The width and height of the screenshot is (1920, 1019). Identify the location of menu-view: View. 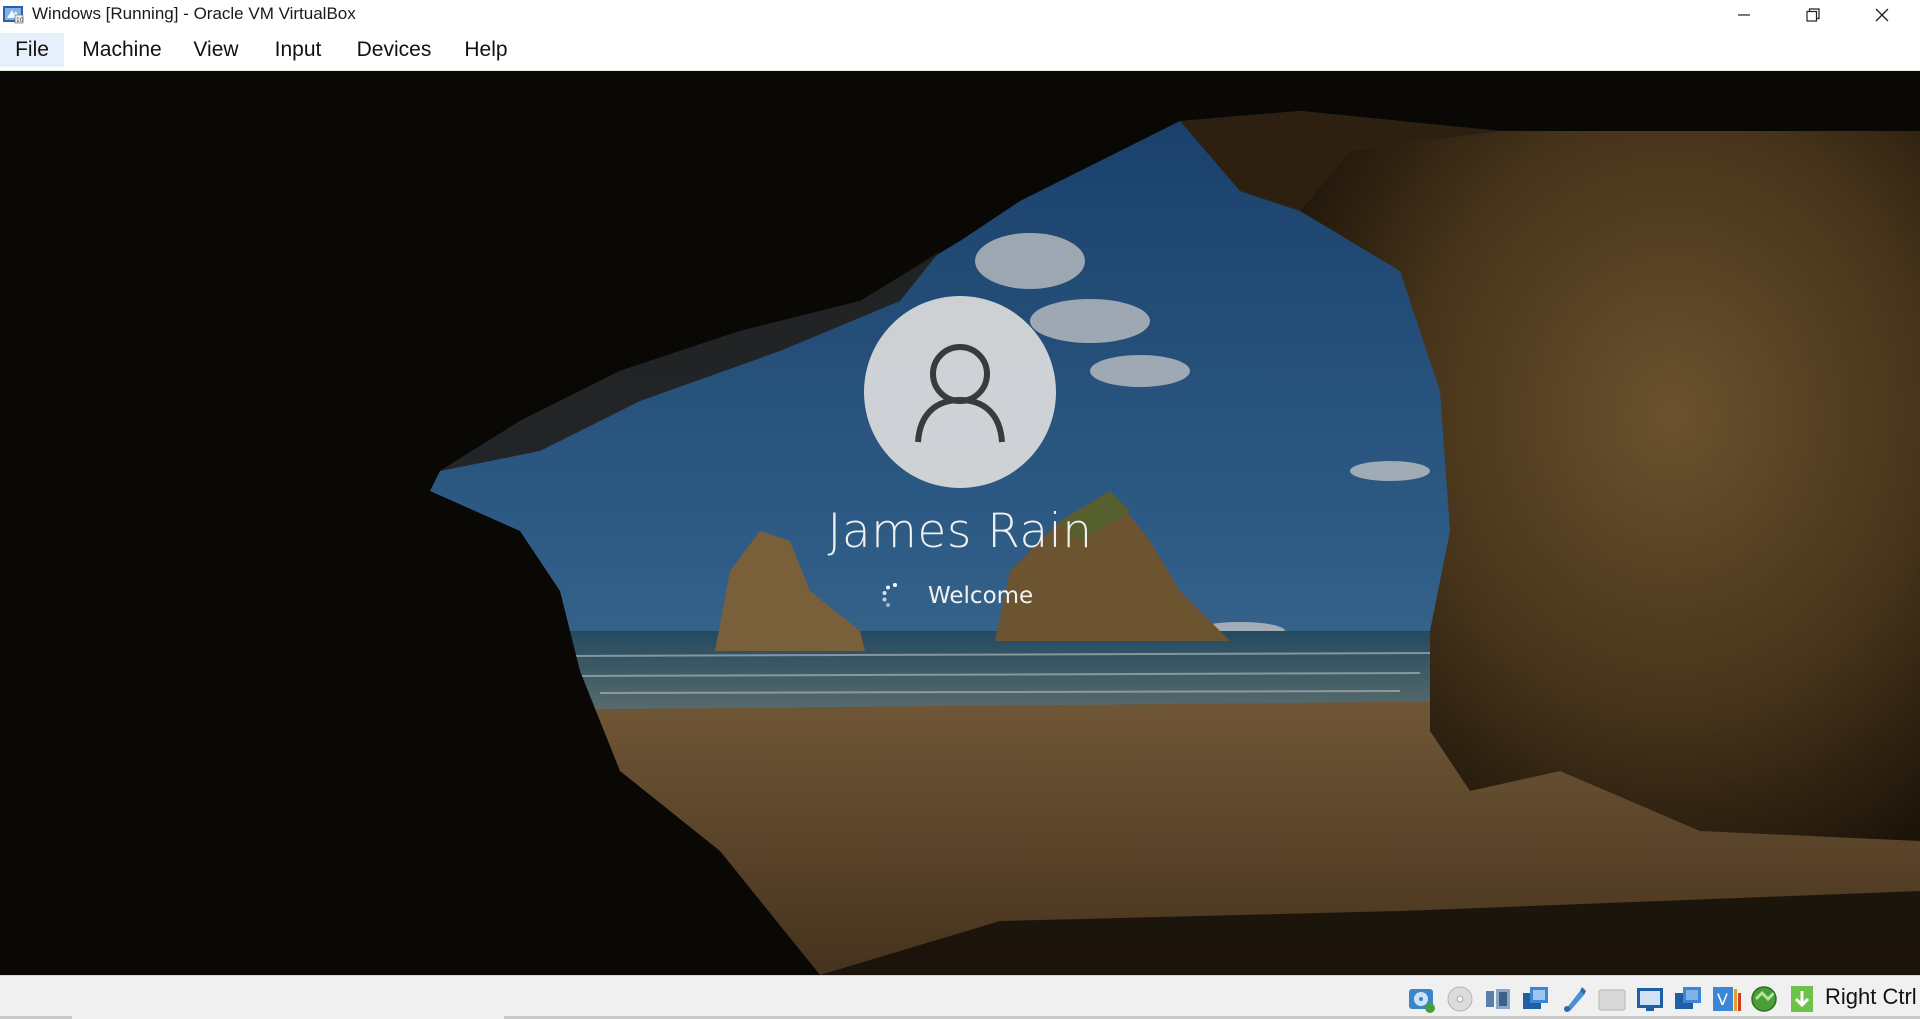
(216, 50).